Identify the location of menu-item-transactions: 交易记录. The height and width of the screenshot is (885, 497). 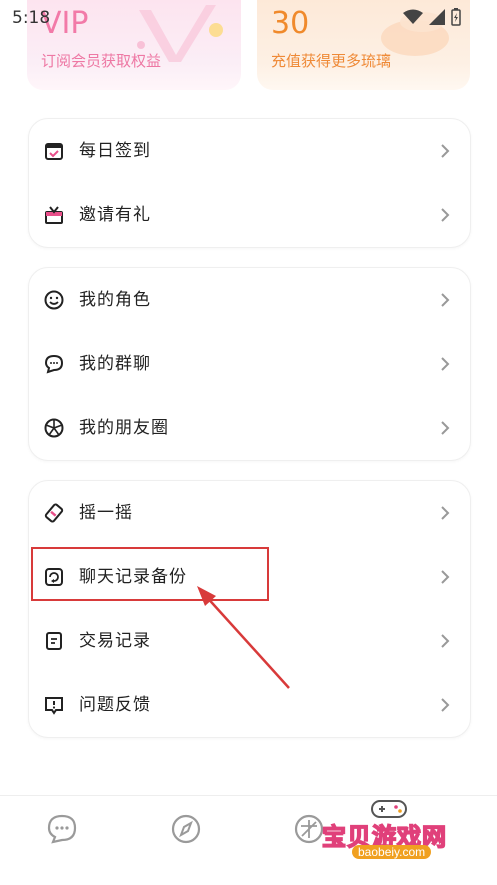
(249, 641).